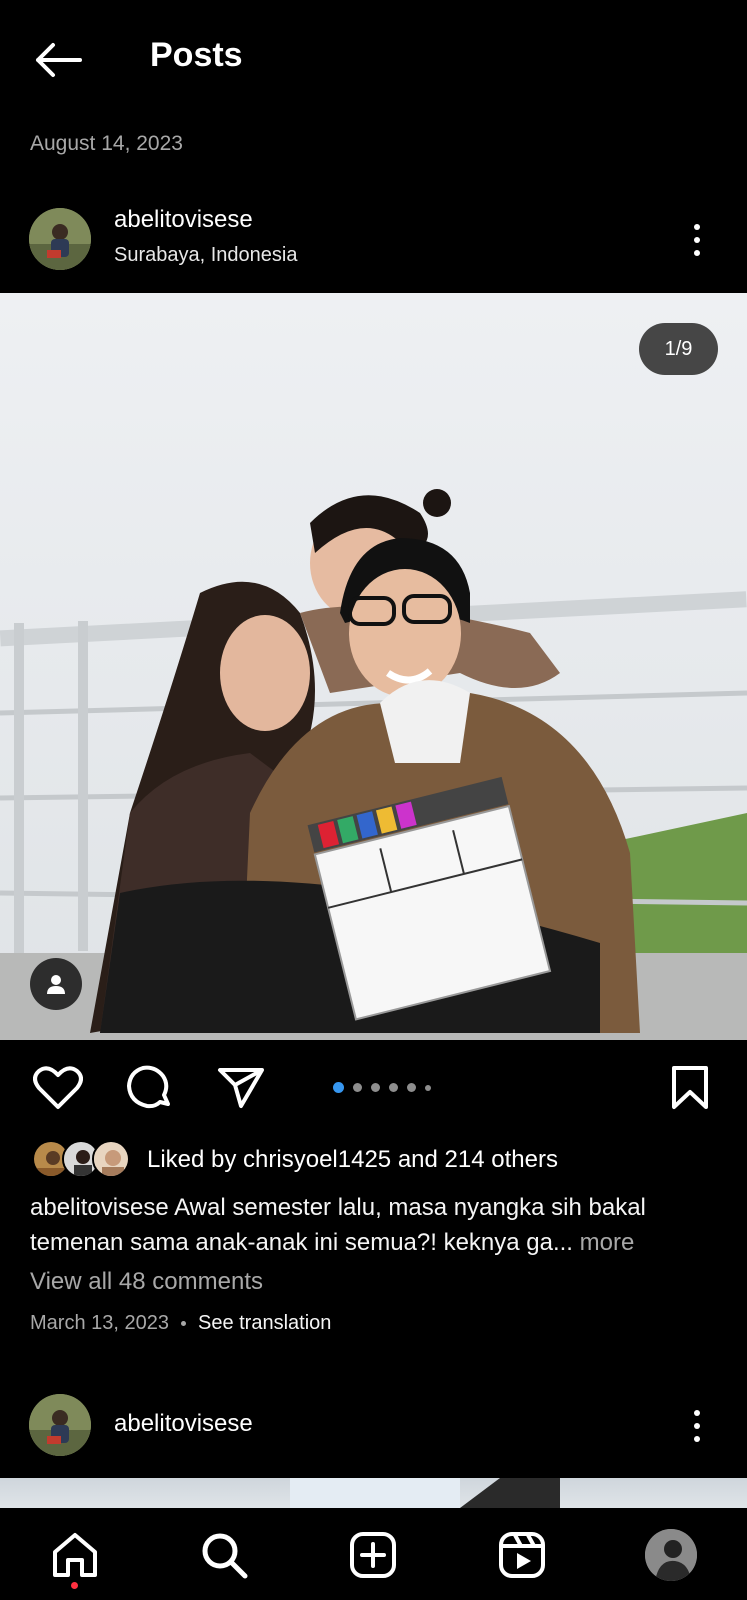  Describe the element at coordinates (373, 243) in the screenshot. I see `post-header: abelitovisese Surabaya, Indonesia` at that location.